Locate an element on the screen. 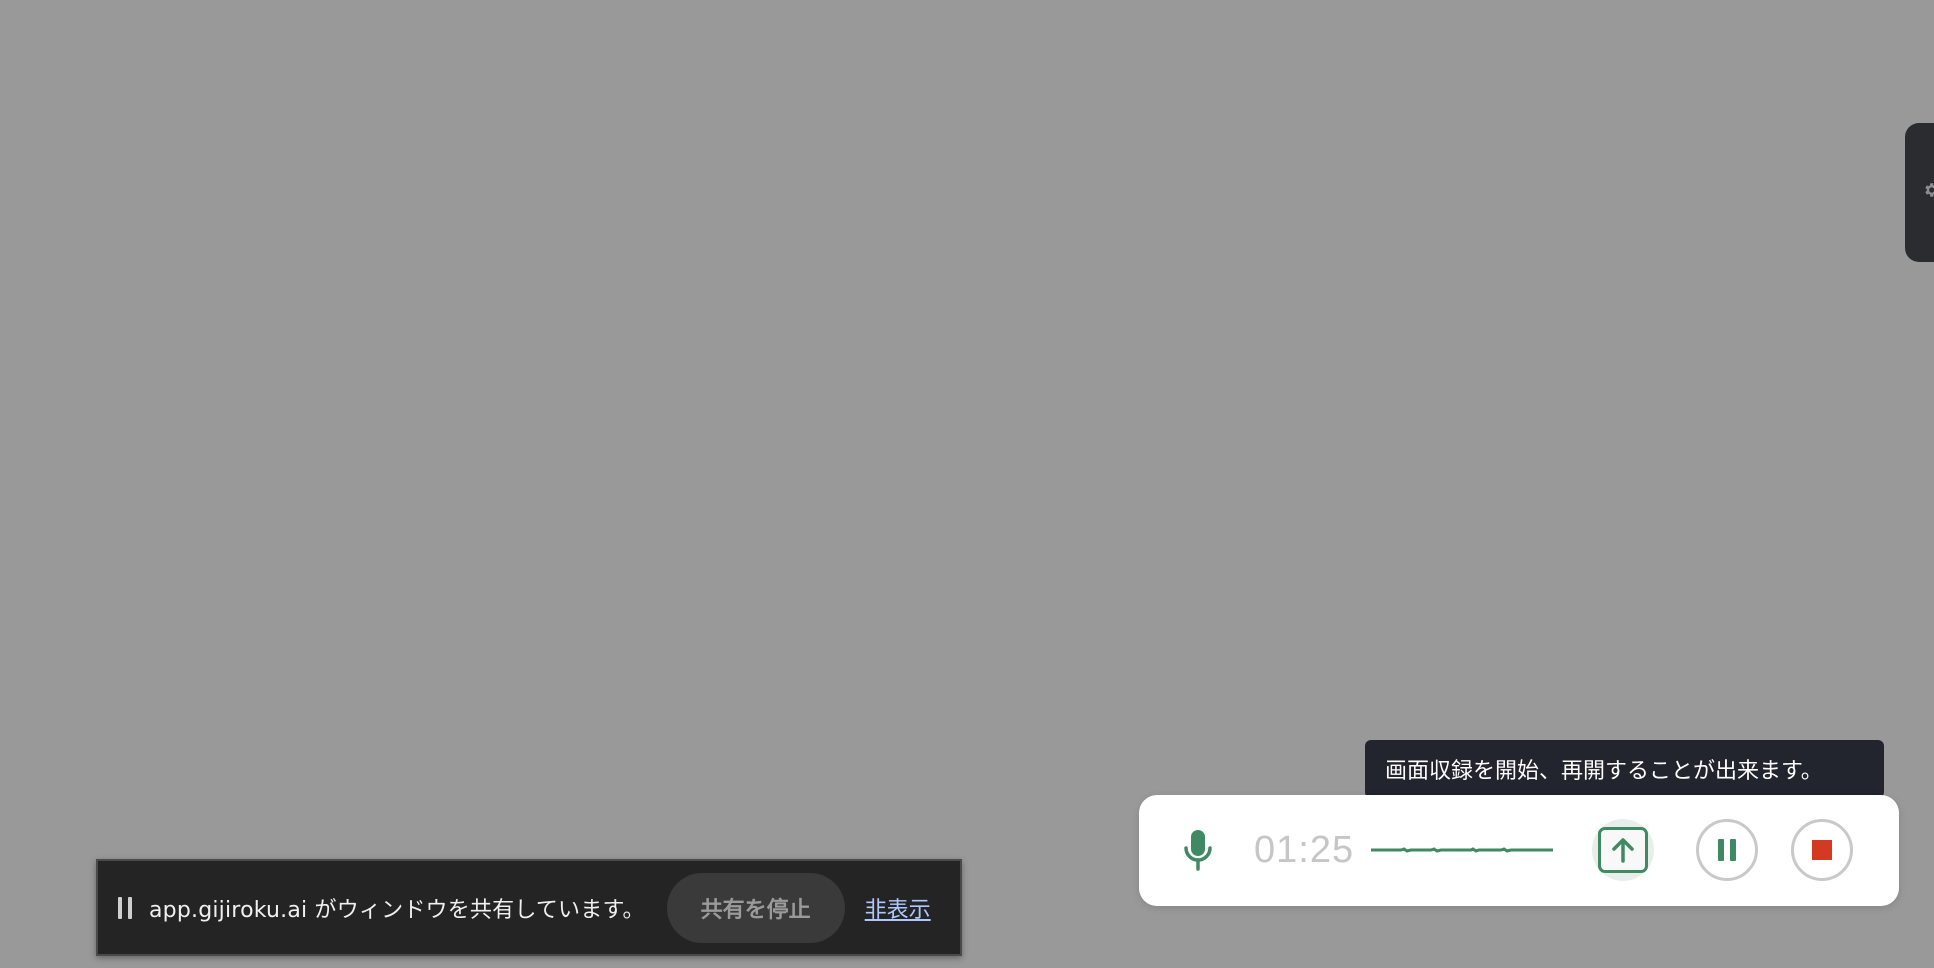 This screenshot has height=968, width=1934. pause-button is located at coordinates (1727, 850).